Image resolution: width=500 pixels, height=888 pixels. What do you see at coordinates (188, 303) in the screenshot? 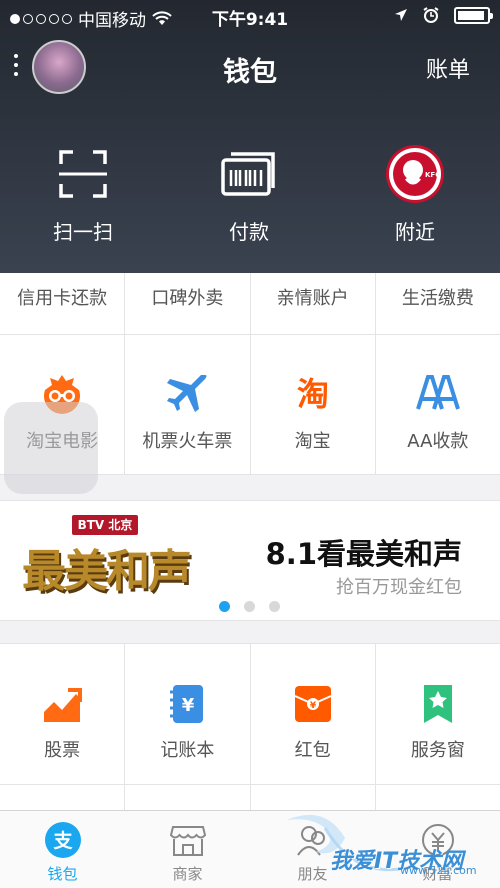
I see `koubei-takeout-item: 口碑外卖` at bounding box center [188, 303].